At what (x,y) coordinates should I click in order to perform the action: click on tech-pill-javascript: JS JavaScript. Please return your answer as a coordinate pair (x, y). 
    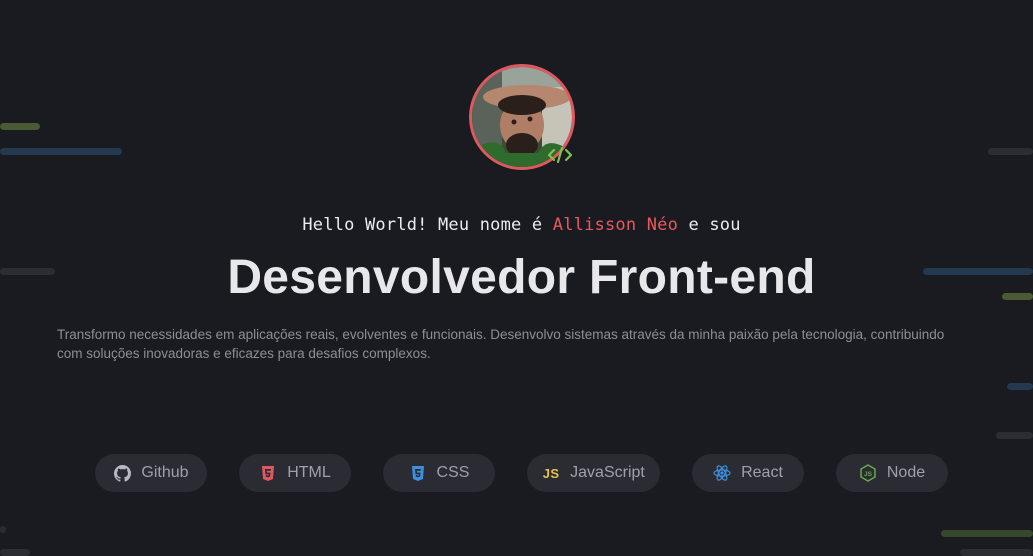
    Looking at the image, I should click on (593, 473).